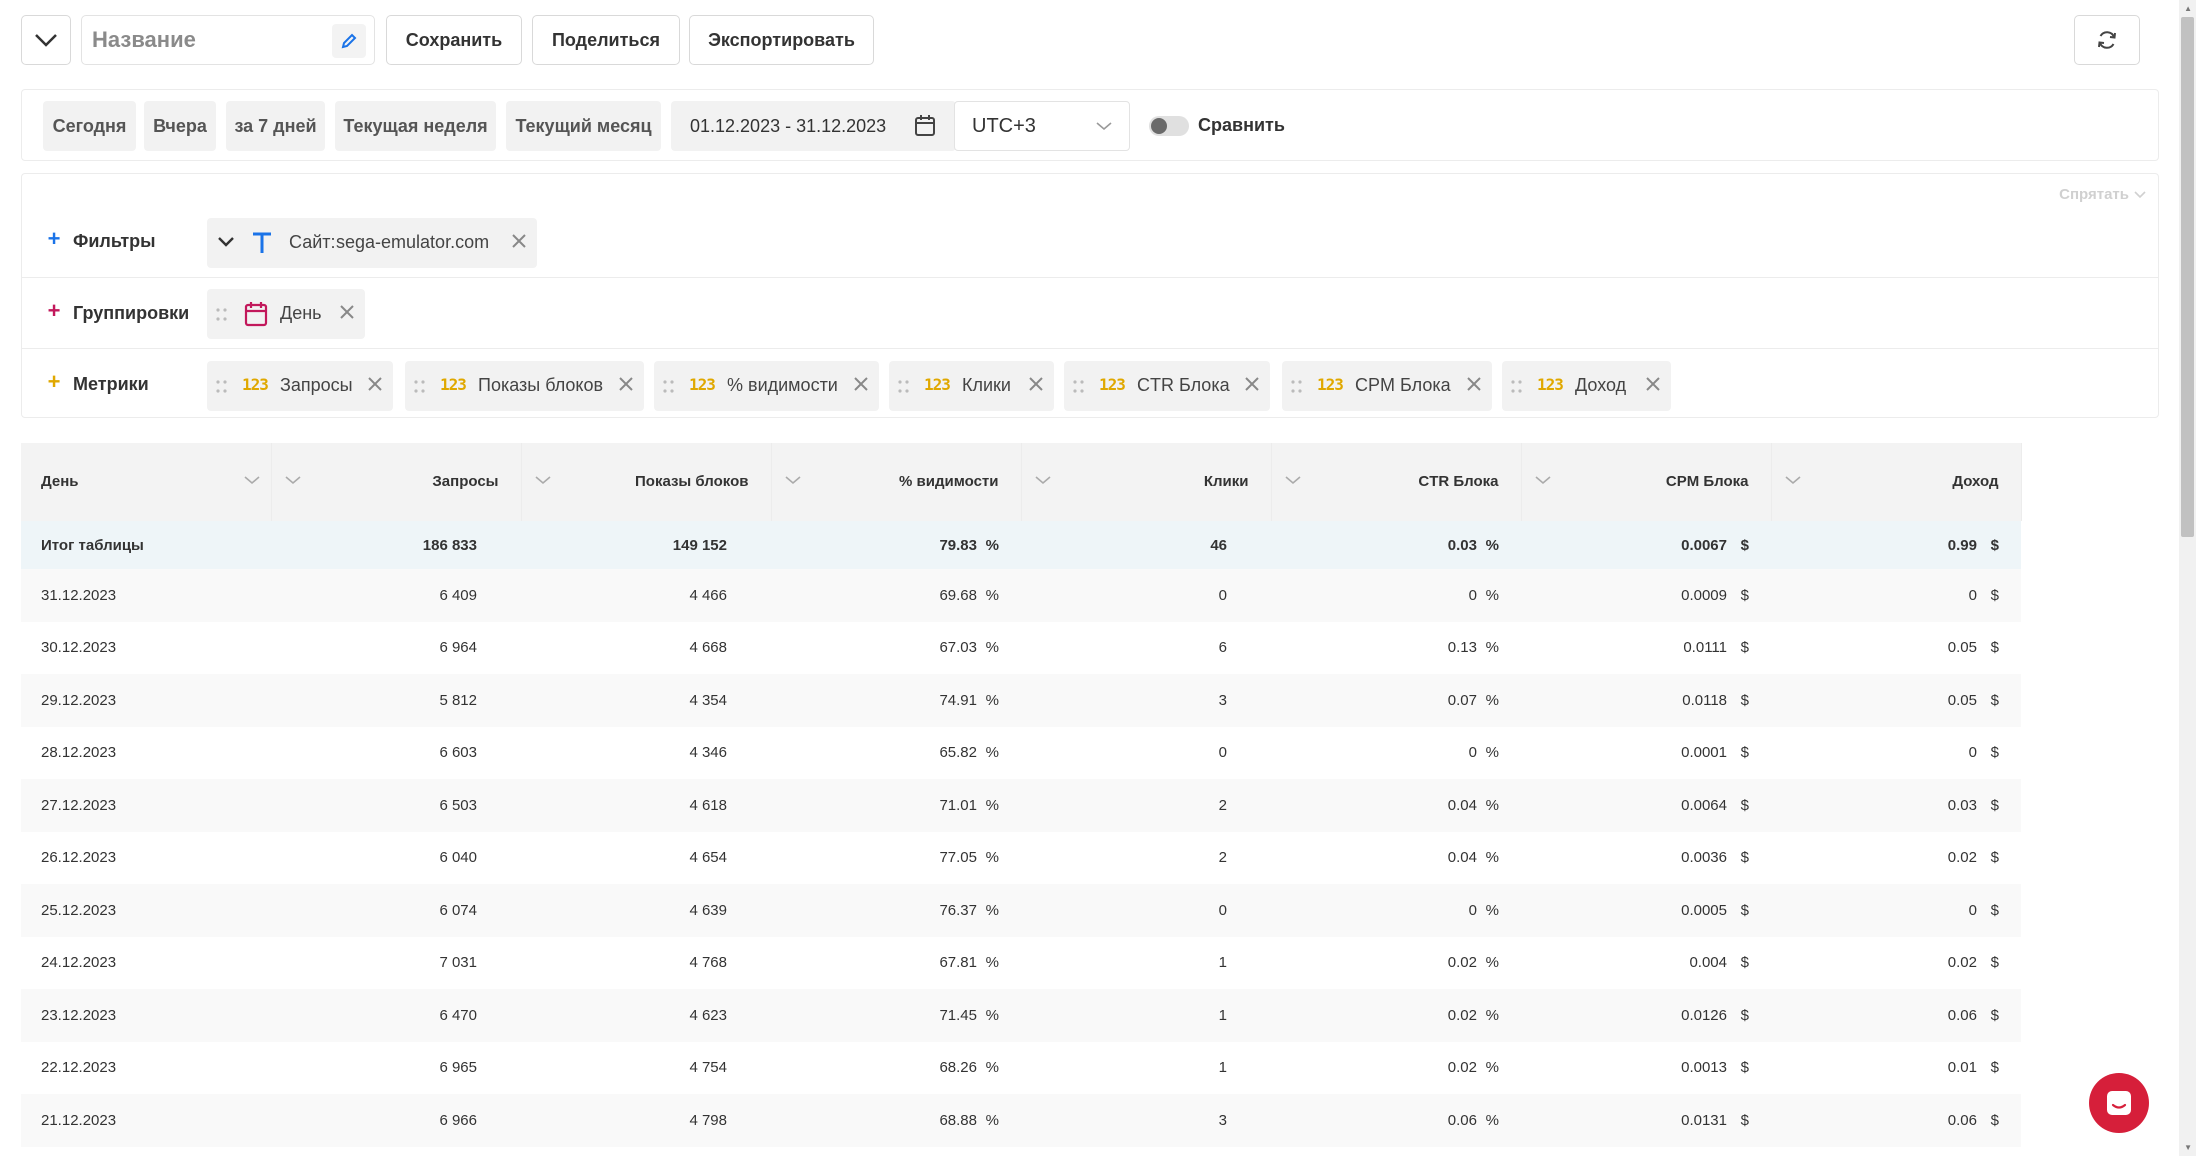  I want to click on cell-value: 0.07, so click(1462, 700).